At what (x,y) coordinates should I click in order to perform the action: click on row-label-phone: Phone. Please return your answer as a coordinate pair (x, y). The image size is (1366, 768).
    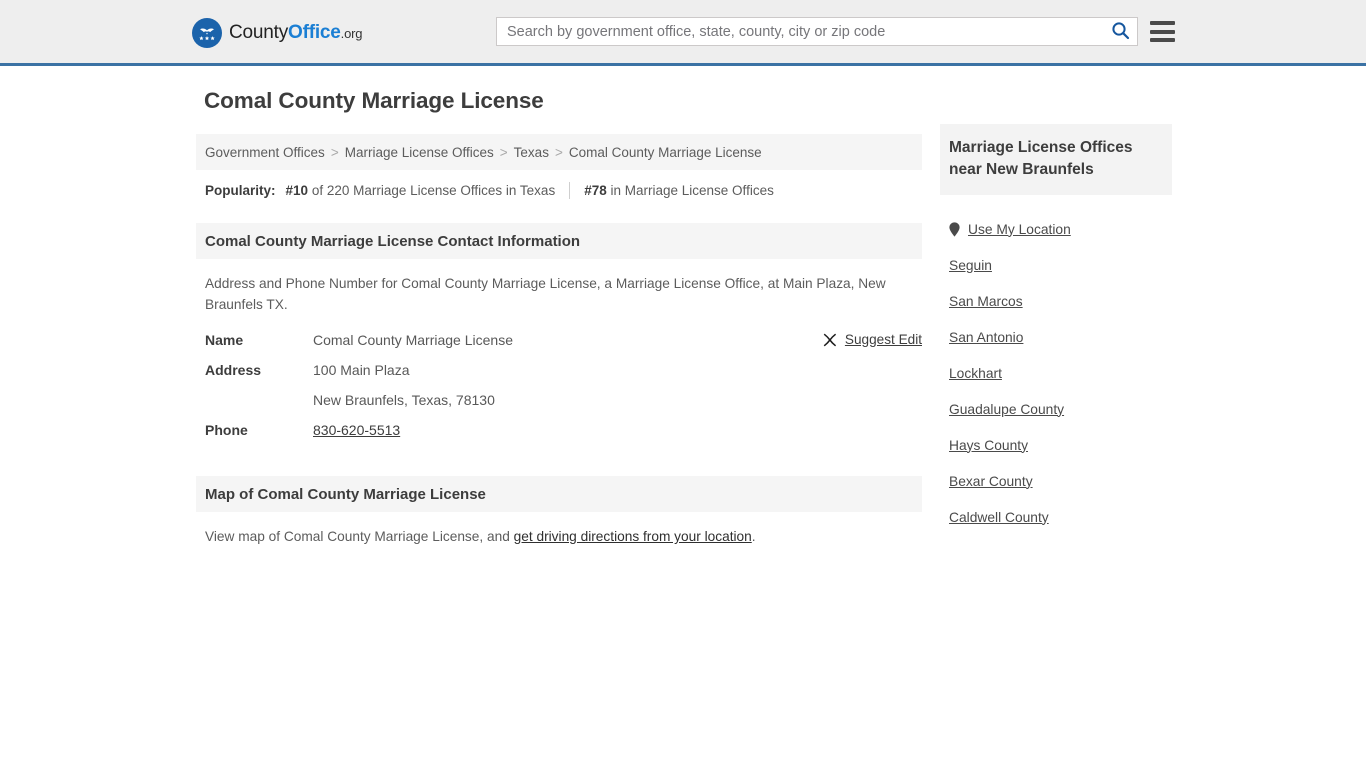
    Looking at the image, I should click on (226, 430).